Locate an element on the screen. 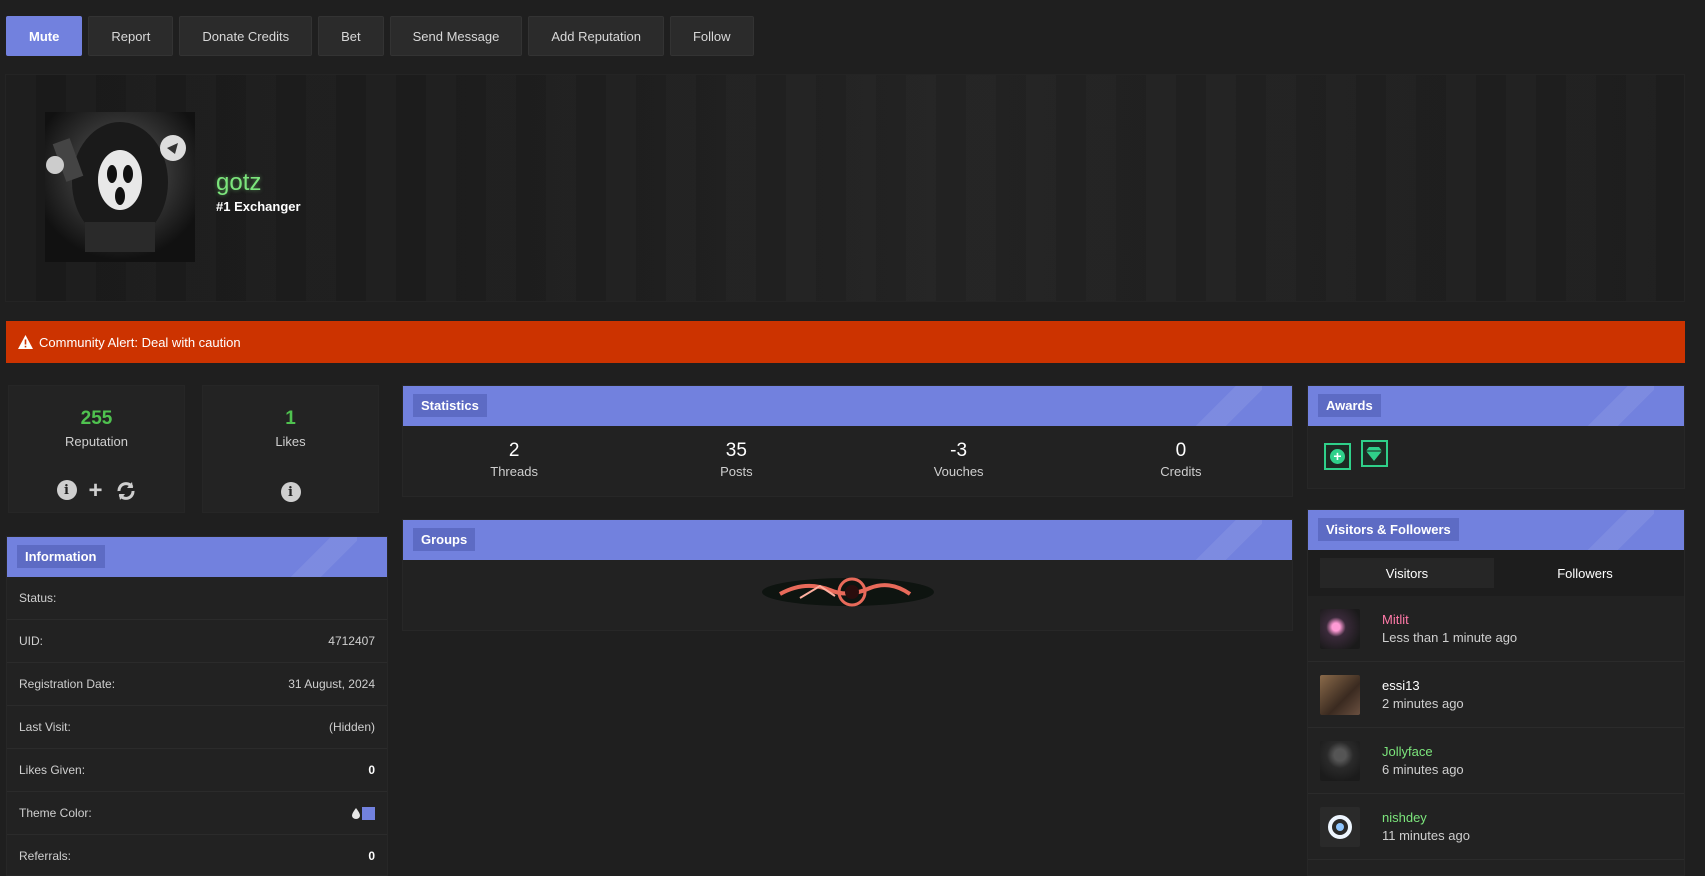  groups-title: Groups is located at coordinates (444, 539).